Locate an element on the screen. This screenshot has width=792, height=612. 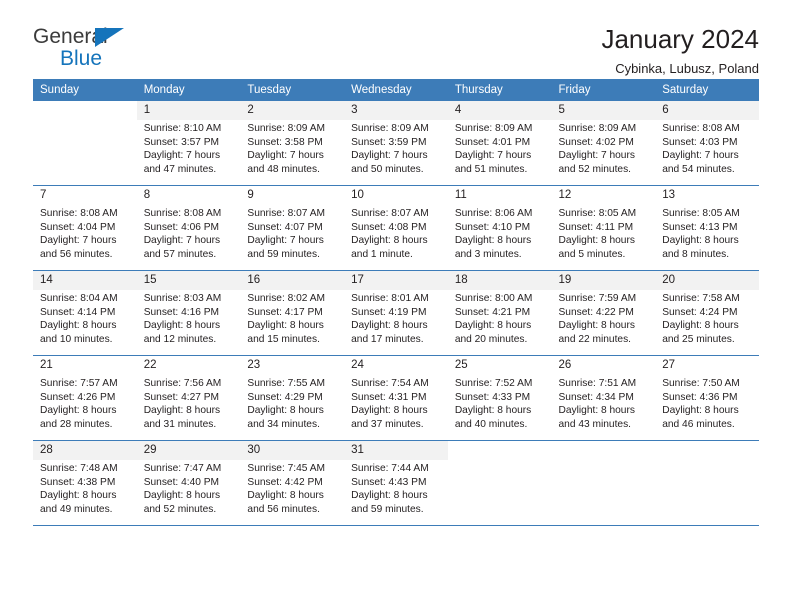
day-number: 3 is located at coordinates (396, 110).